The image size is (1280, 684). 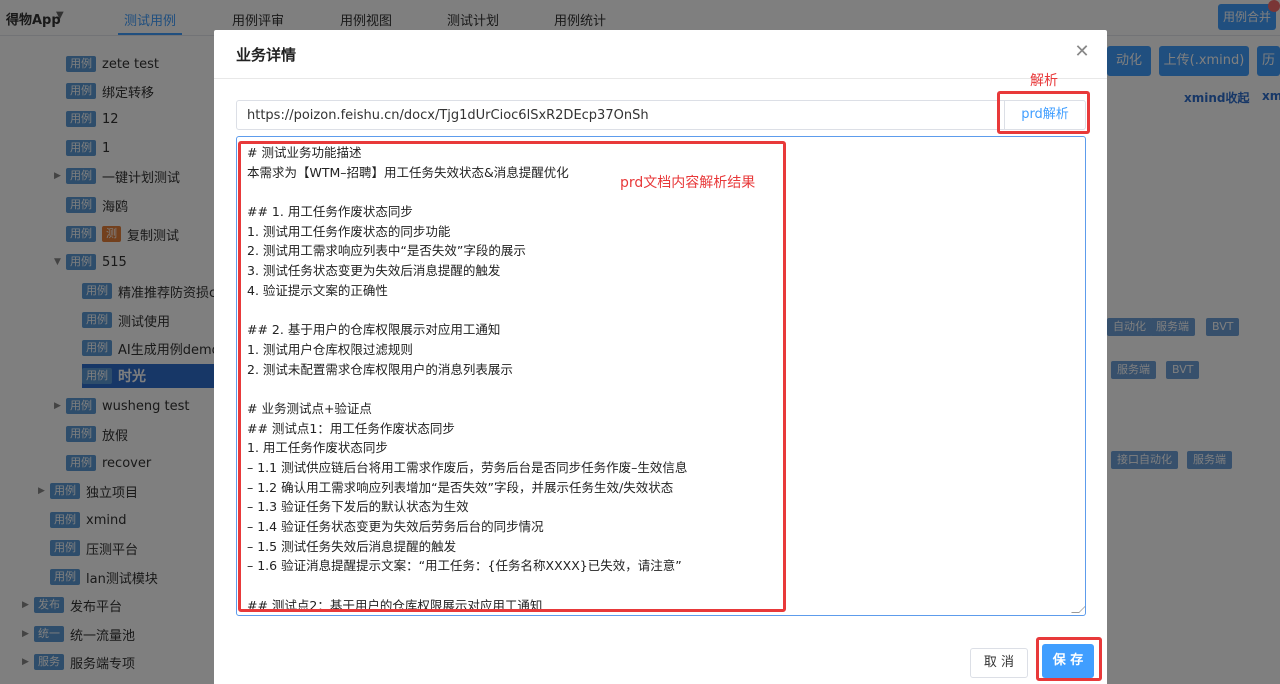 I want to click on close-icon: ✕, so click(x=1082, y=52).